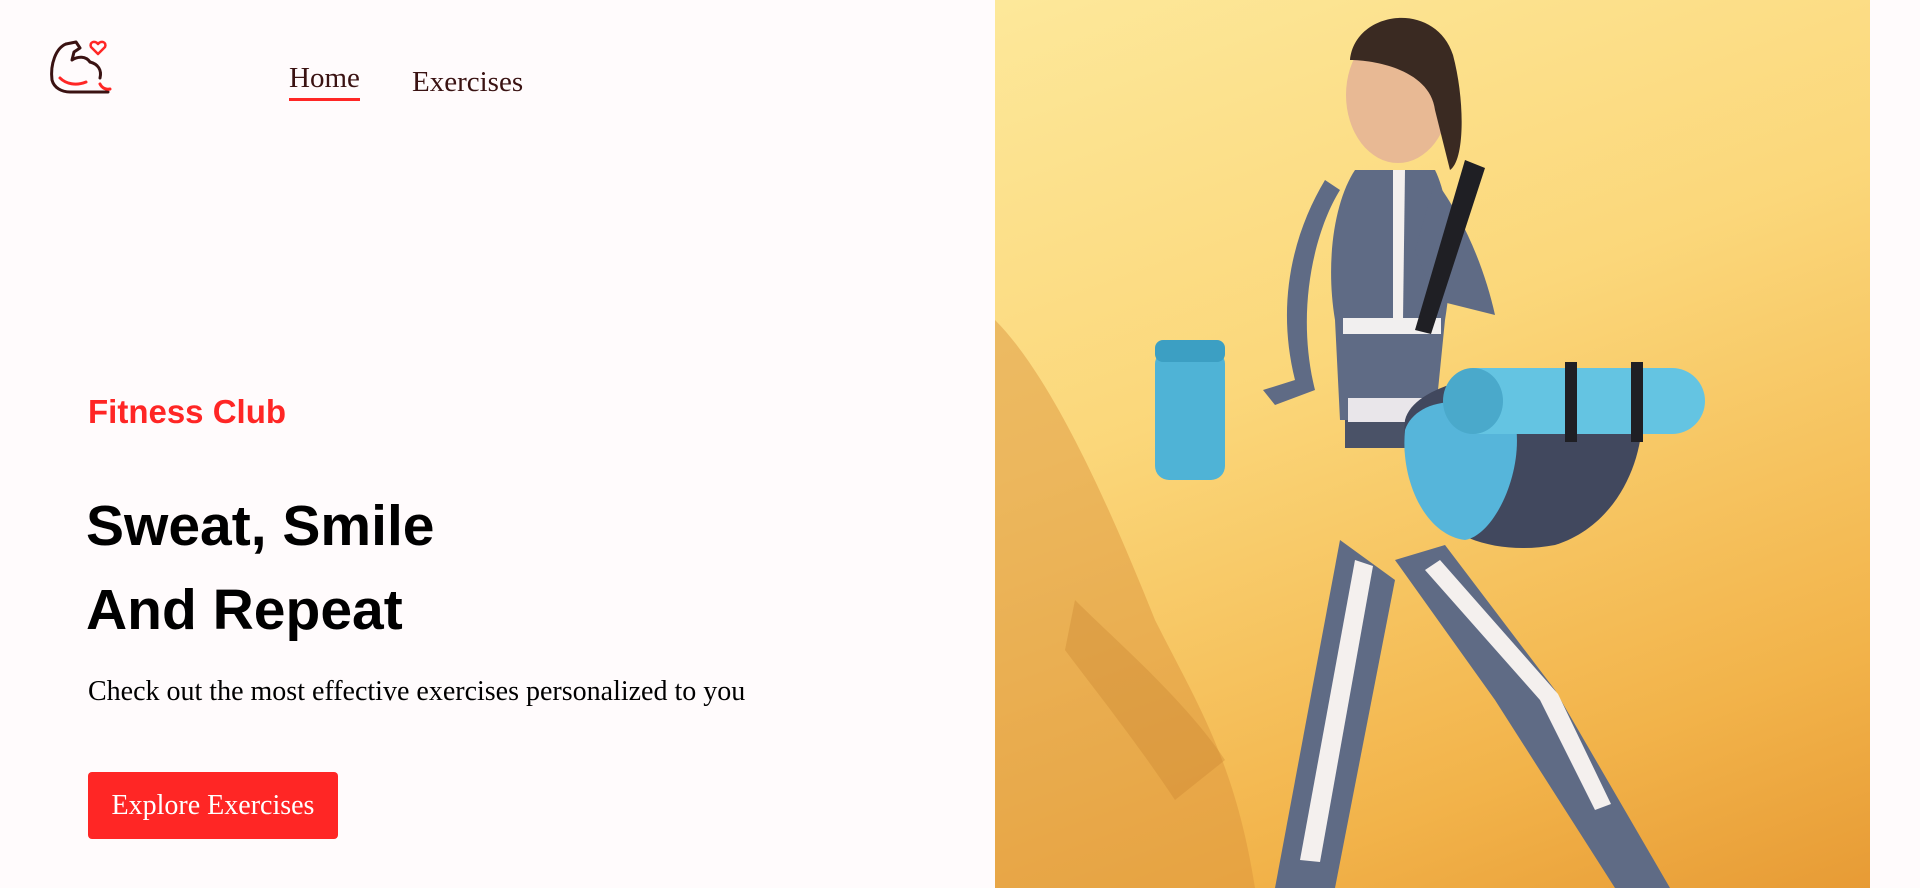  I want to click on flexed-bicep-heart-icon, so click(80, 68).